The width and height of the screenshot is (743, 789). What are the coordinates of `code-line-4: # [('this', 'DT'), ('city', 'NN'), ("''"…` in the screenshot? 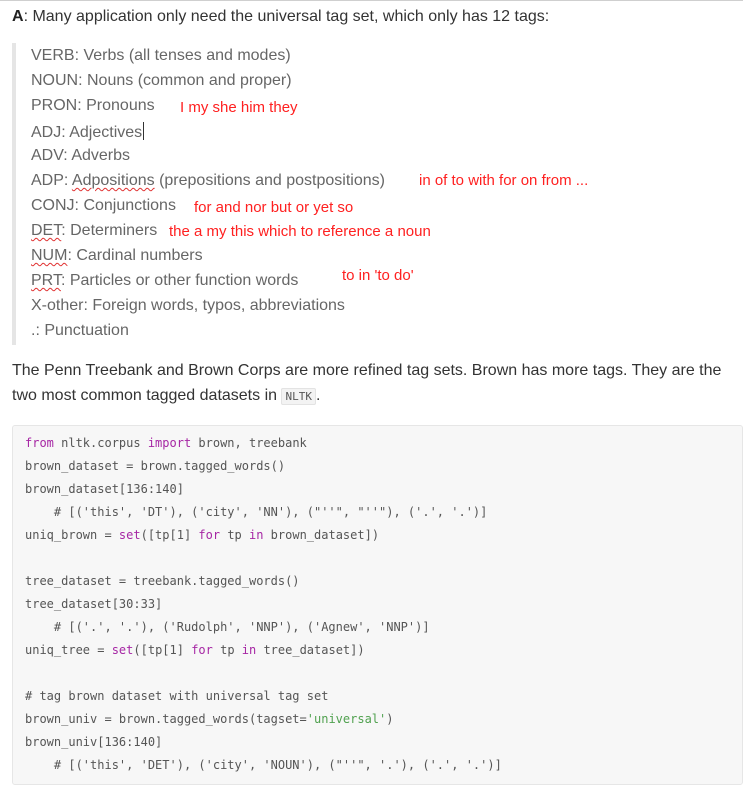 It's located at (256, 512).